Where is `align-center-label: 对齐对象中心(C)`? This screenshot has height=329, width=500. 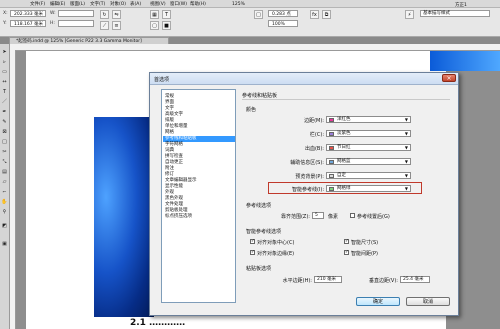 align-center-label: 对齐对象中心(C) is located at coordinates (276, 243).